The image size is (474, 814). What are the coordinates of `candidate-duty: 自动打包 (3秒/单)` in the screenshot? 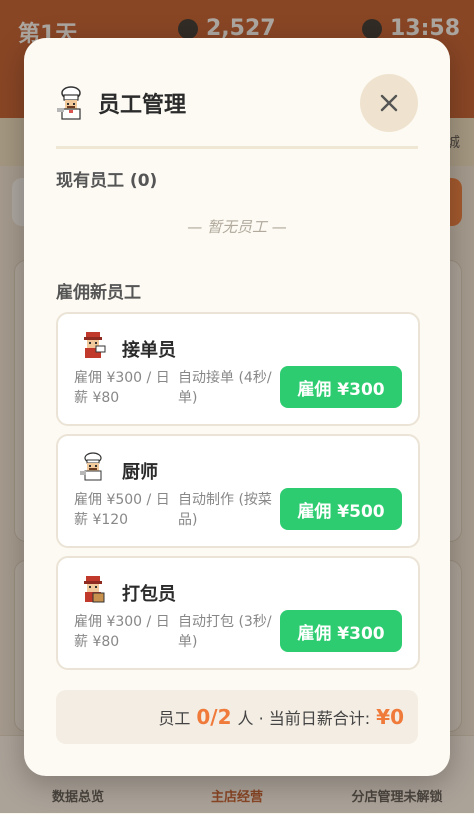 It's located at (225, 632).